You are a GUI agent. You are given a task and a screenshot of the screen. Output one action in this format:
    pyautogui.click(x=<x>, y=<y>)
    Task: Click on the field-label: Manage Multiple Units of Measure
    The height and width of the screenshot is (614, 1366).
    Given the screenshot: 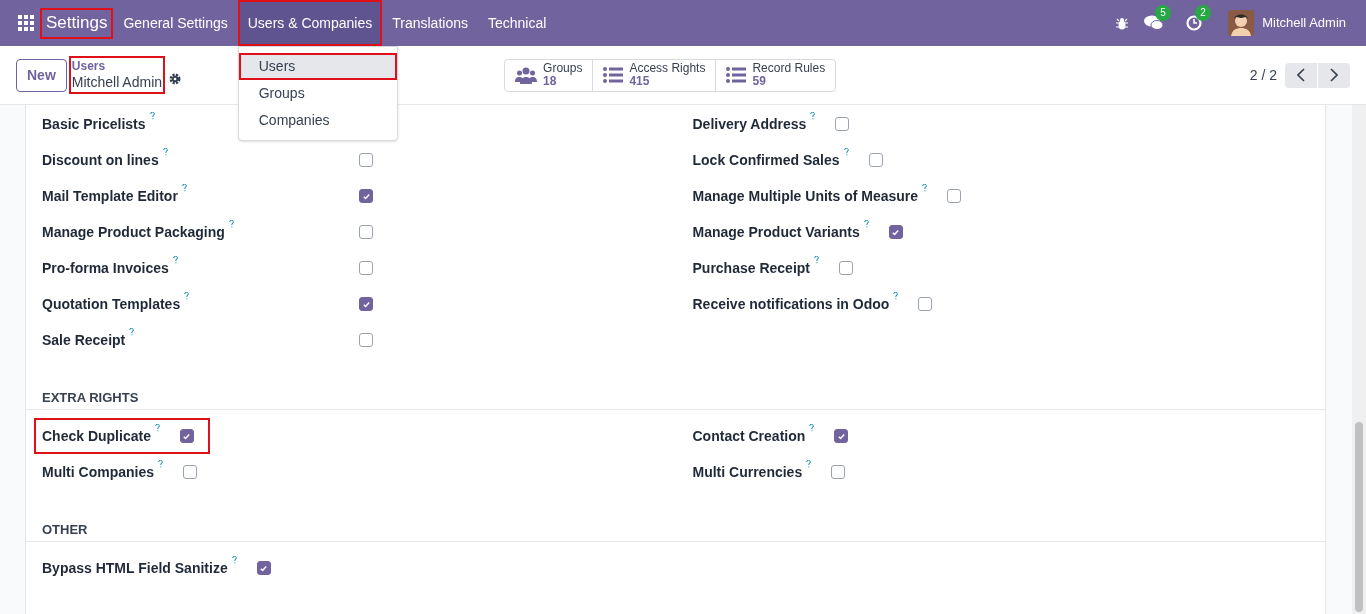 What is the action you would take?
    pyautogui.click(x=805, y=196)
    